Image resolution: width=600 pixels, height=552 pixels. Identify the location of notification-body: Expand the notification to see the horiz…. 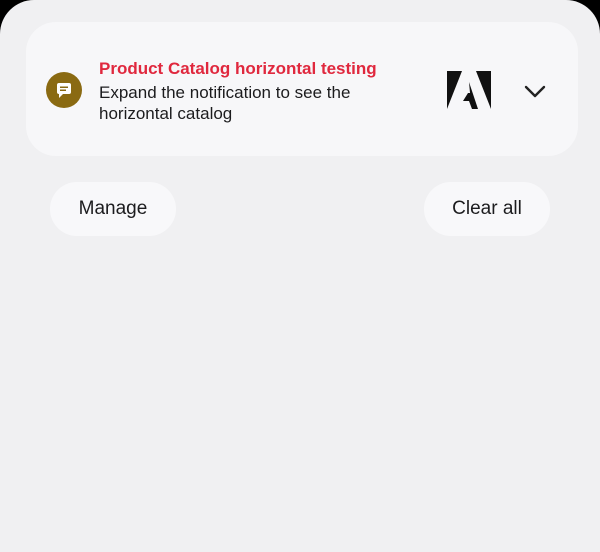
(225, 103).